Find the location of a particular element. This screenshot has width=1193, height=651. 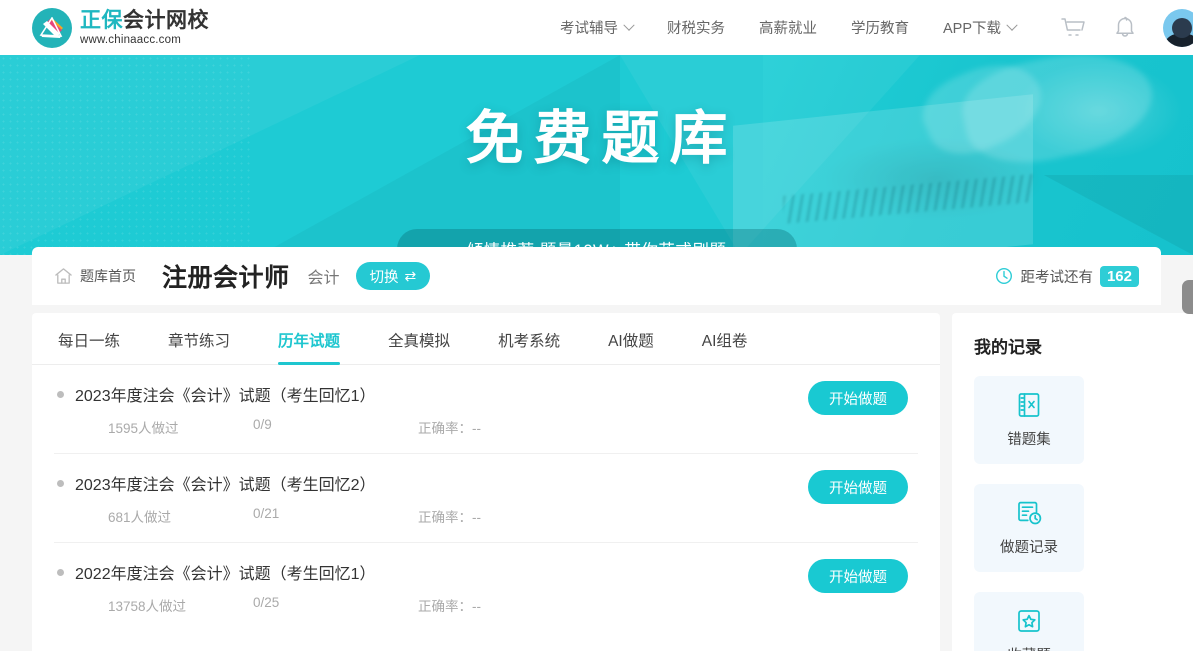

exam-countdown: 距考试还有 162 is located at coordinates (1067, 276).